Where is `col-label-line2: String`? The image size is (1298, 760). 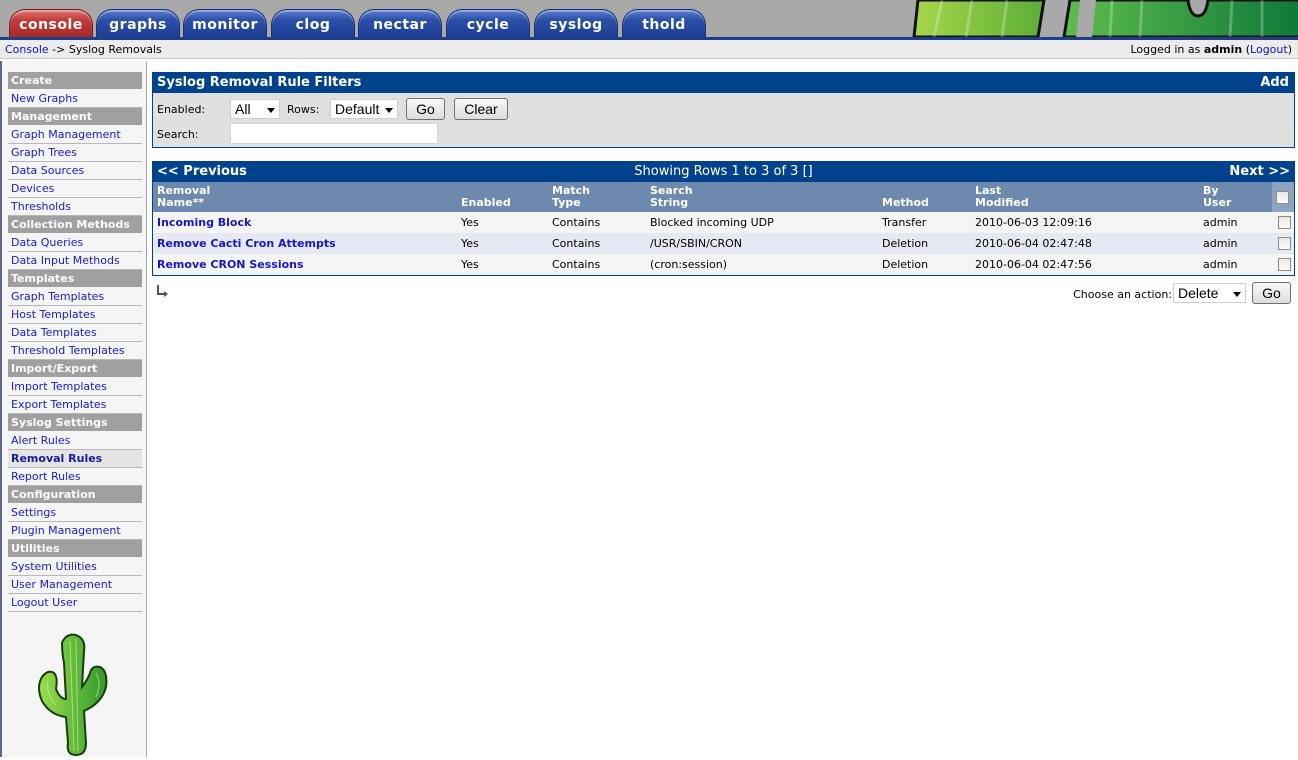
col-label-line2: String is located at coordinates (669, 202).